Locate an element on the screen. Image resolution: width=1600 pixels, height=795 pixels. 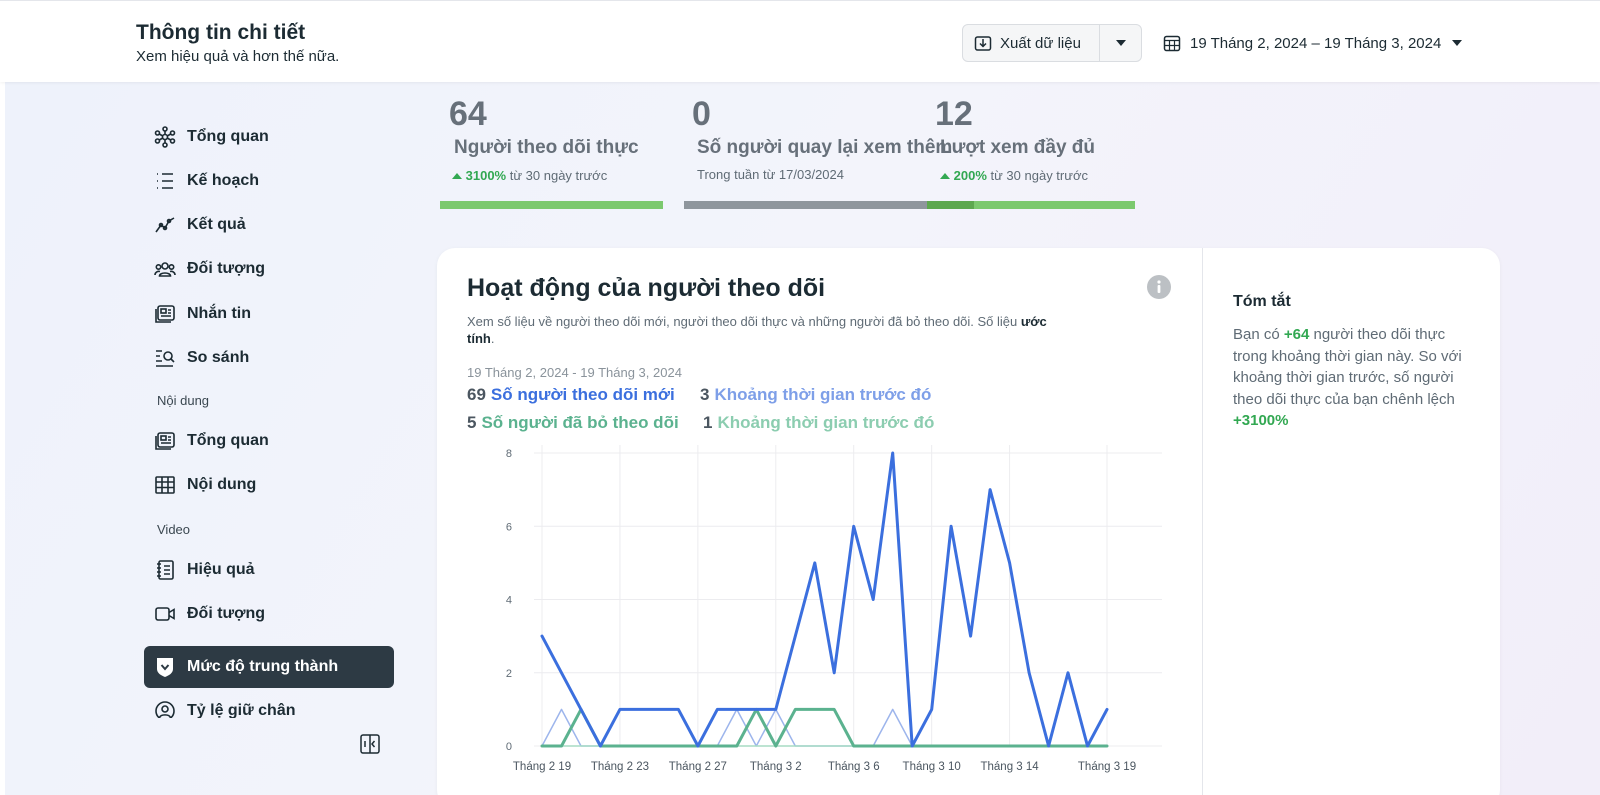
download-icon is located at coordinates (983, 43).